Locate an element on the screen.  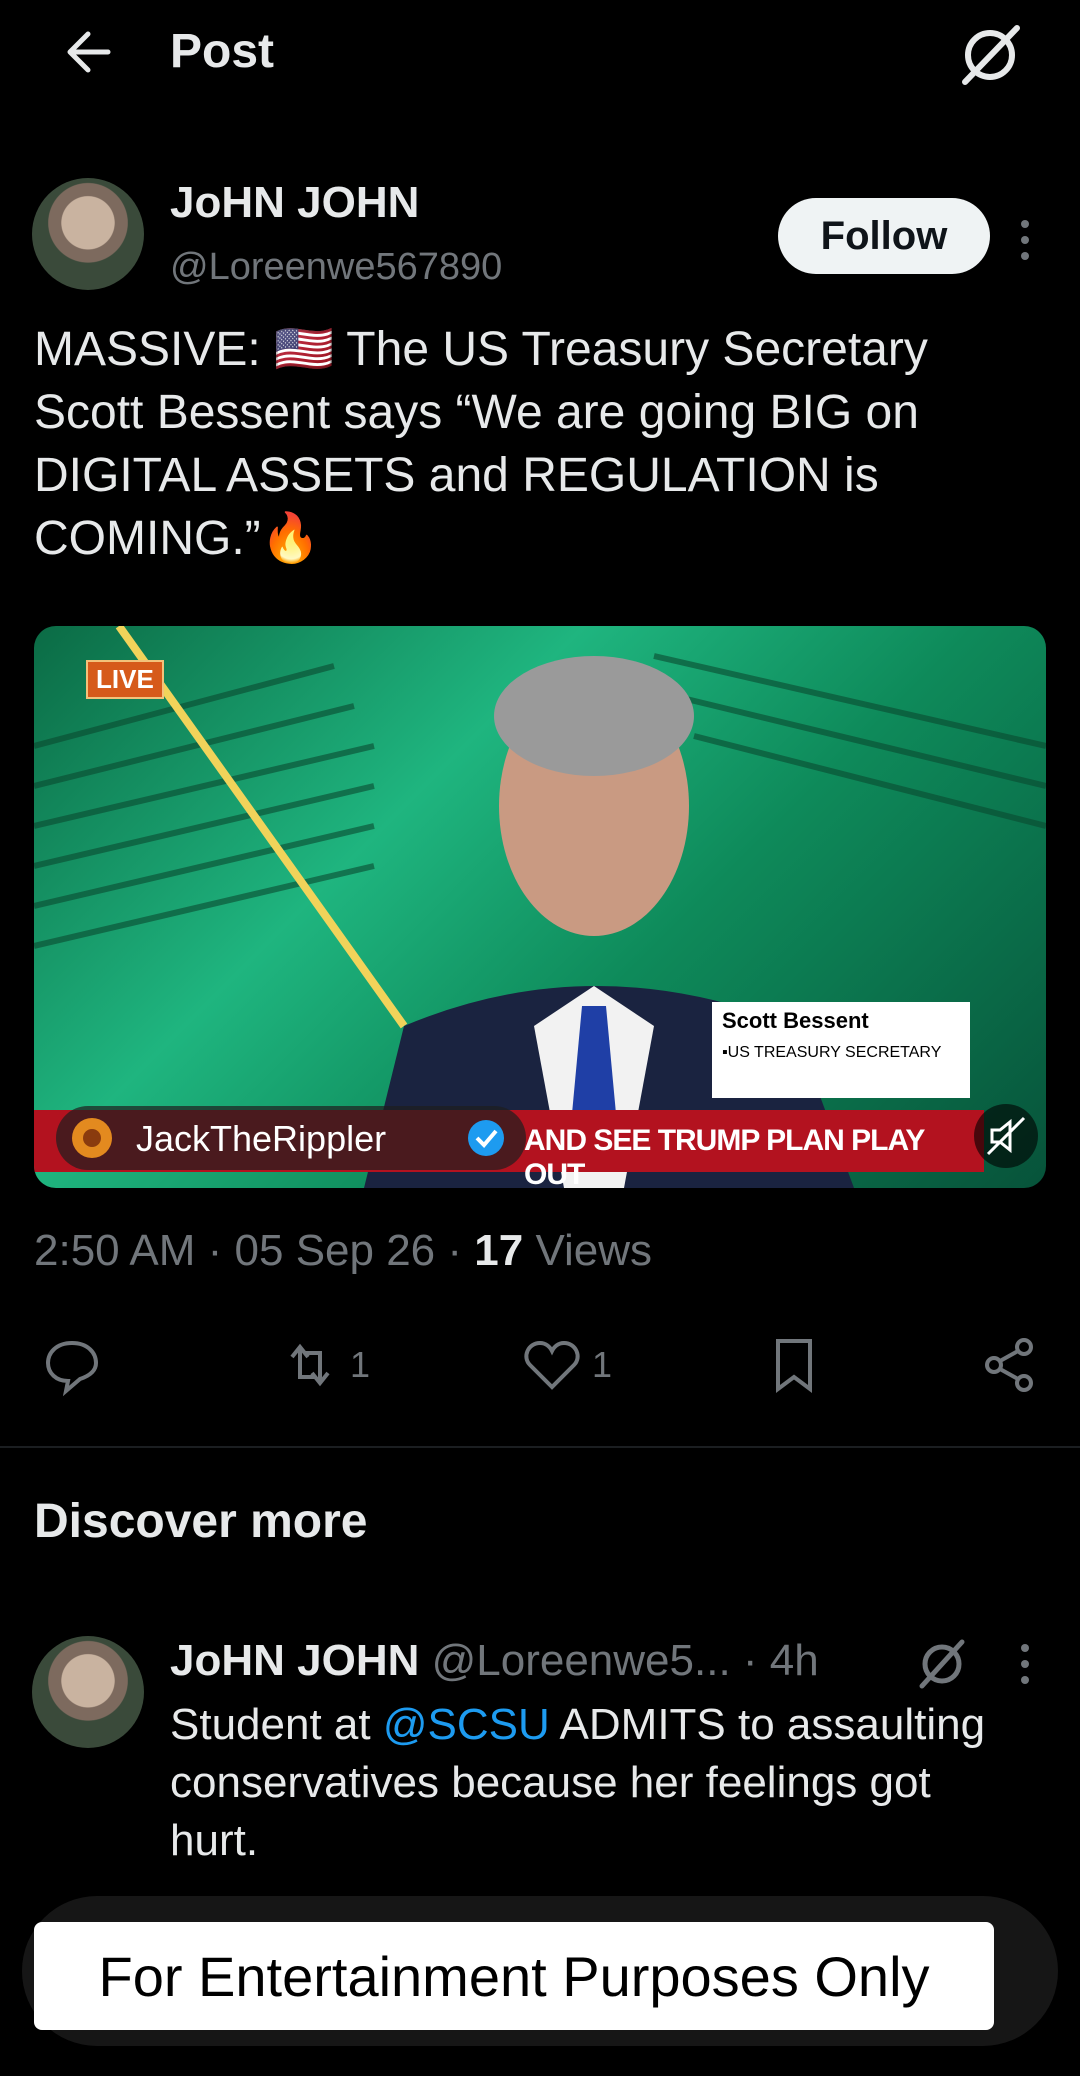
channel-badge: JackTheRippler is located at coordinates (291, 1138).